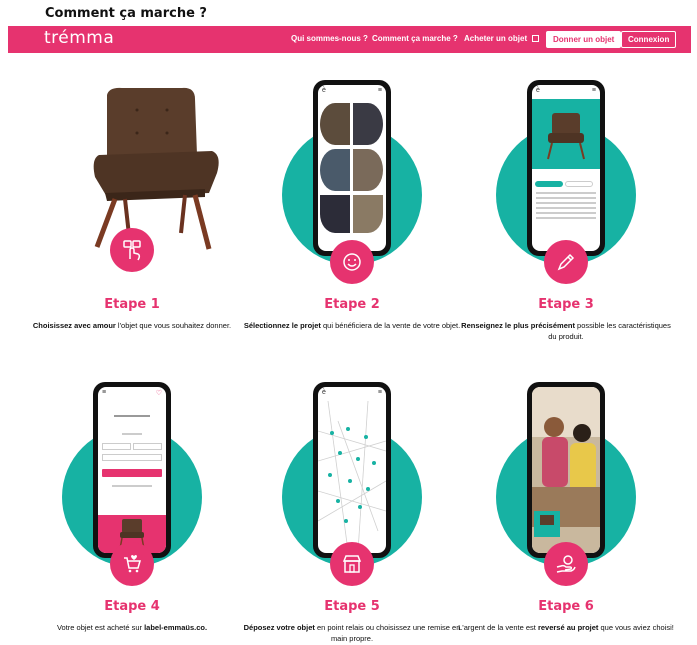  I want to click on page-title: Comment ça marche ?, so click(126, 13).